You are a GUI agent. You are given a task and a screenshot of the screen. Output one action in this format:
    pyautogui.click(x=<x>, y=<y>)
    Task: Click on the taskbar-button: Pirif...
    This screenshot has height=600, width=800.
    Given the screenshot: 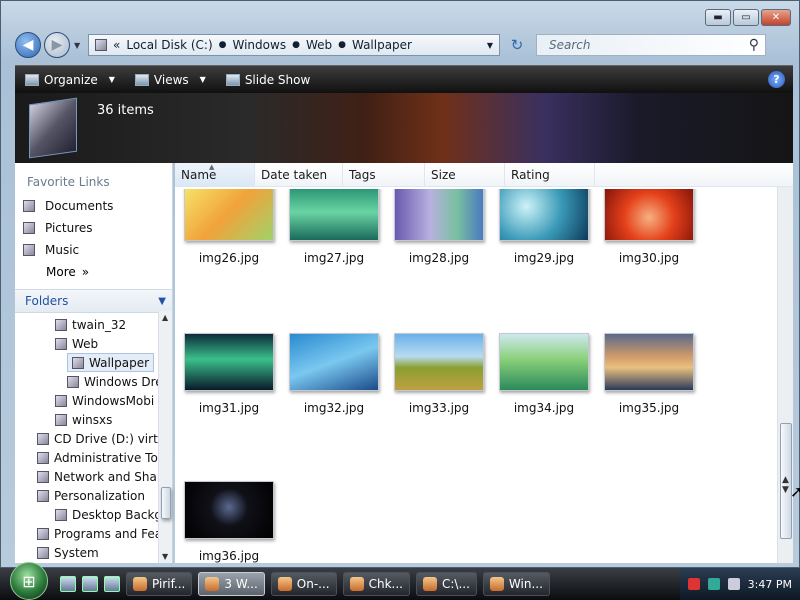 What is the action you would take?
    pyautogui.click(x=159, y=584)
    